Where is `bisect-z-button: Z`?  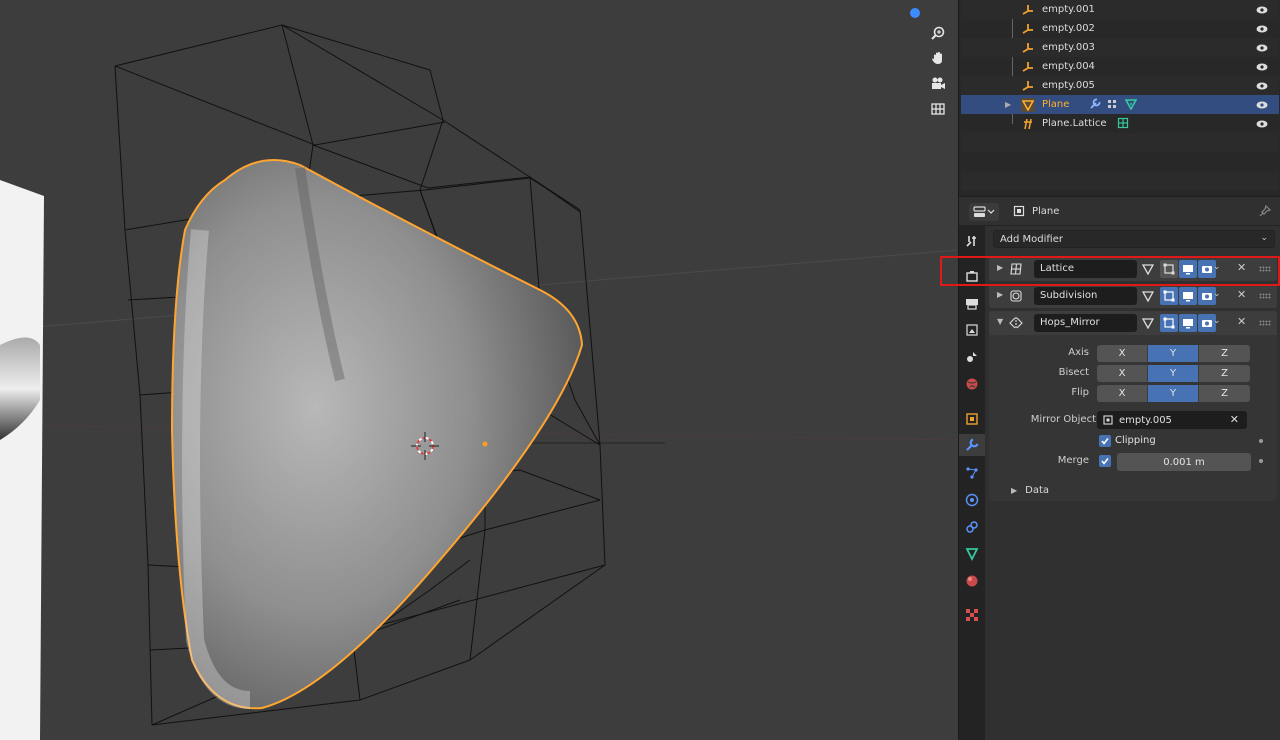 bisect-z-button: Z is located at coordinates (1224, 373).